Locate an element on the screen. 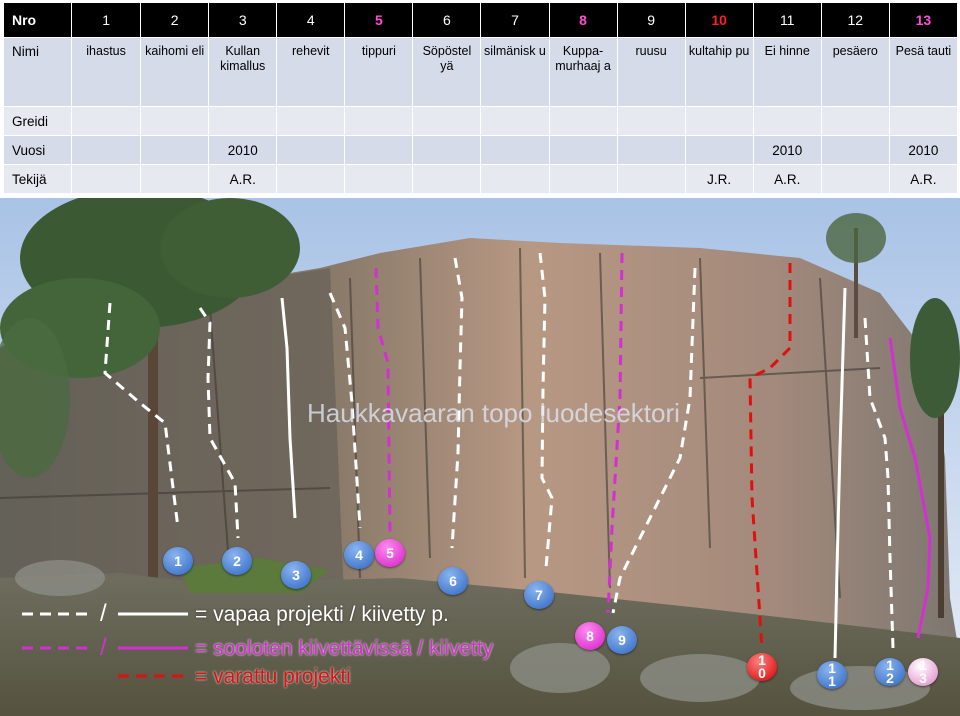  route-marker-5: 5 is located at coordinates (390, 553).